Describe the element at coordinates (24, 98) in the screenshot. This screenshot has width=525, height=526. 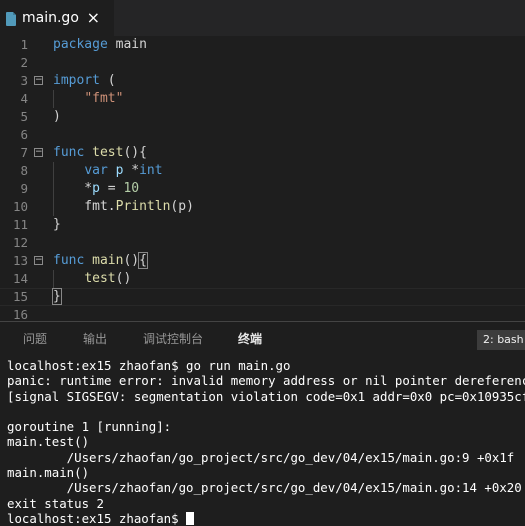
I see `line-number: 4` at that location.